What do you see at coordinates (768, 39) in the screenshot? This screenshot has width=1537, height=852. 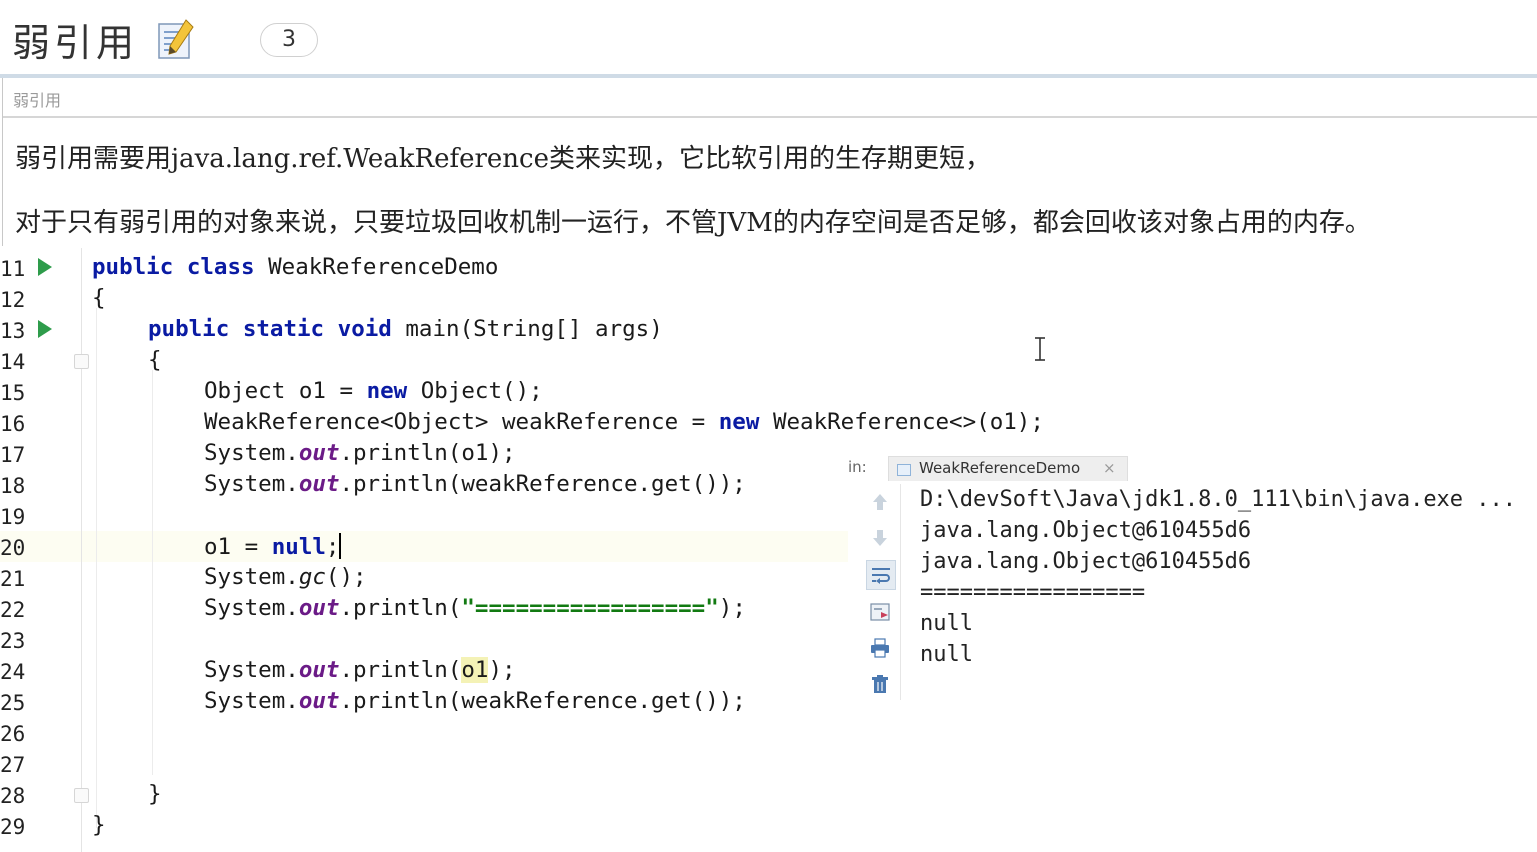 I see `page-header: 弱引用 3` at bounding box center [768, 39].